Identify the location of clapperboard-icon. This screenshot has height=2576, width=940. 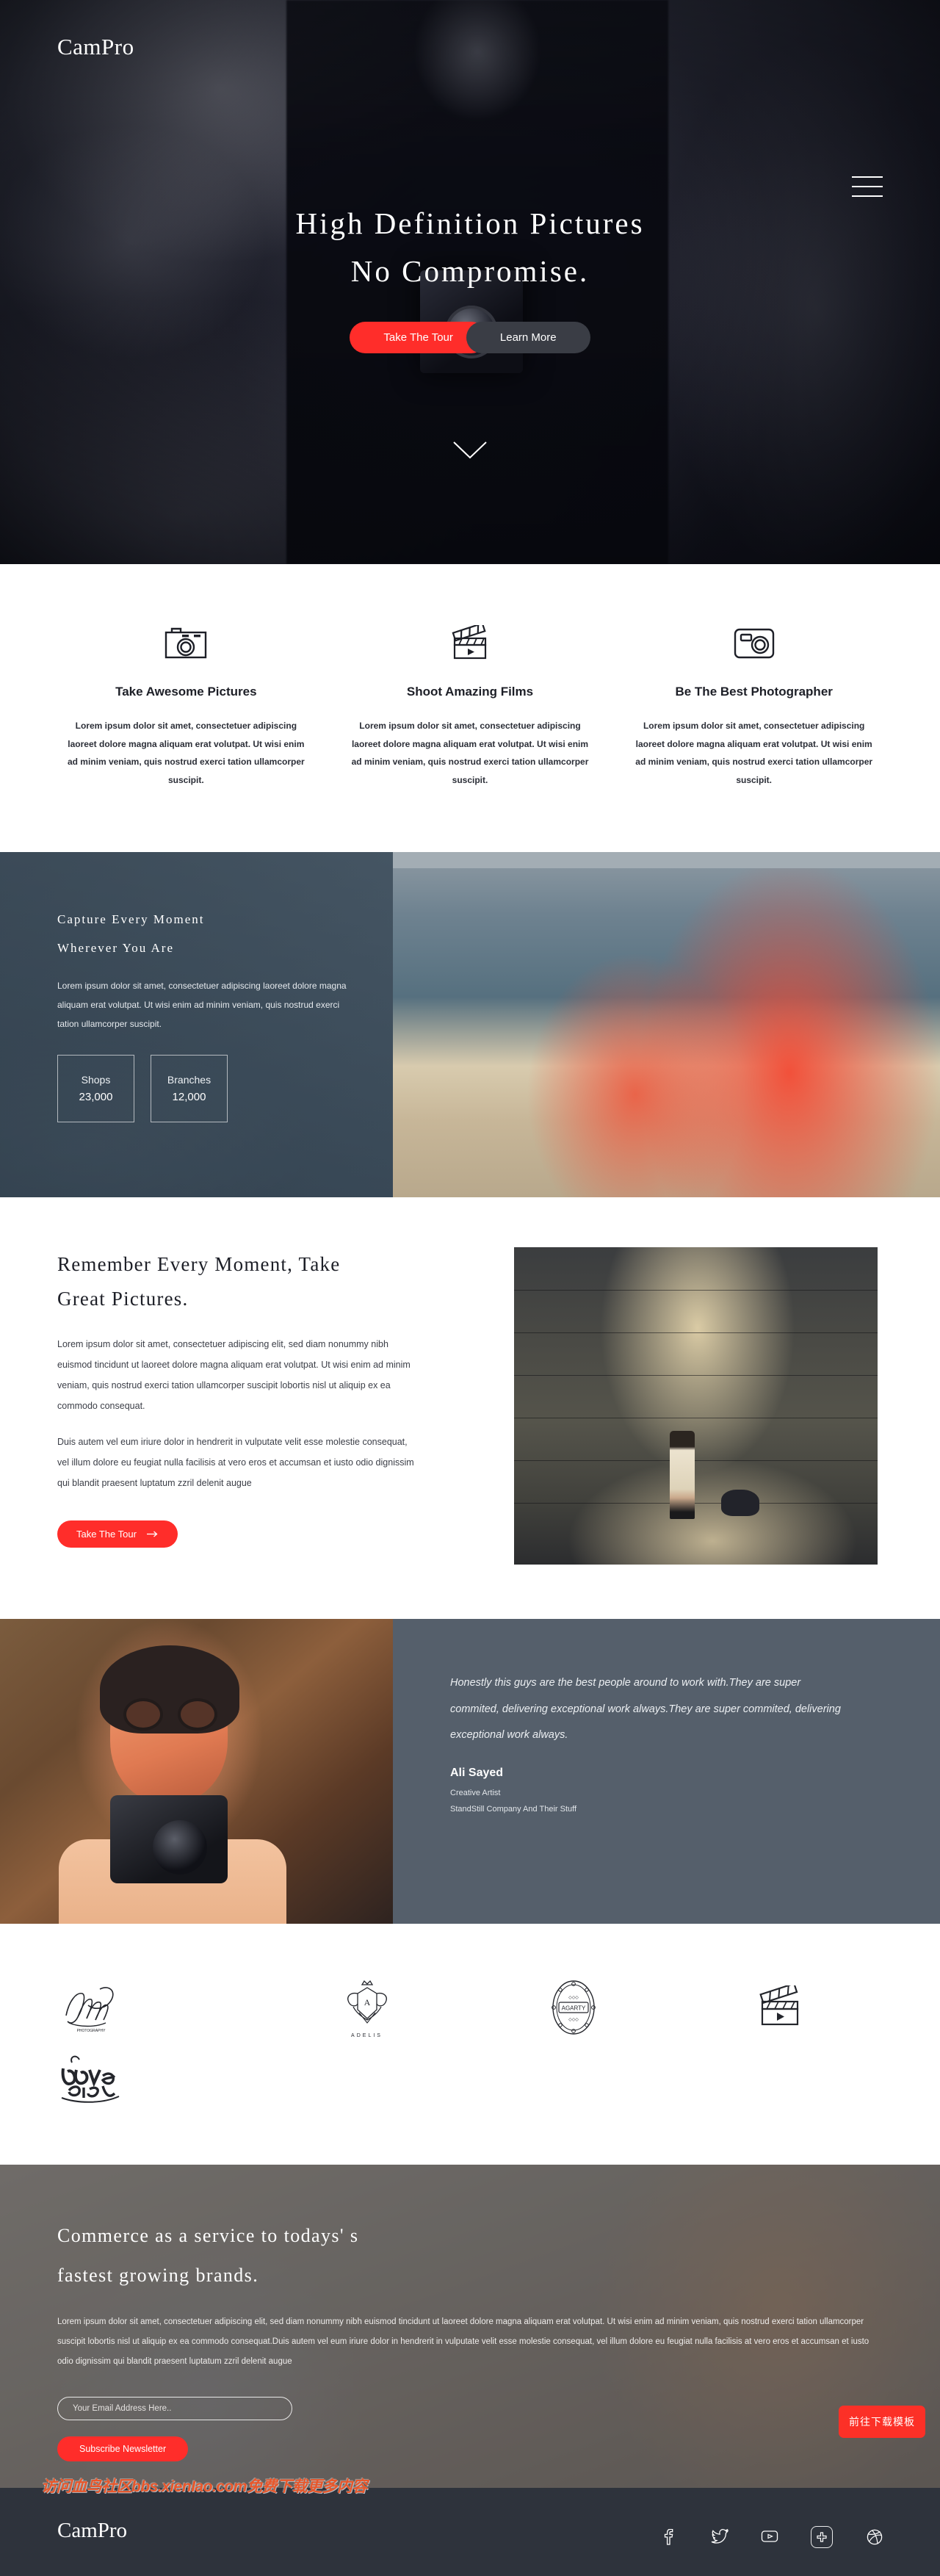
(470, 644).